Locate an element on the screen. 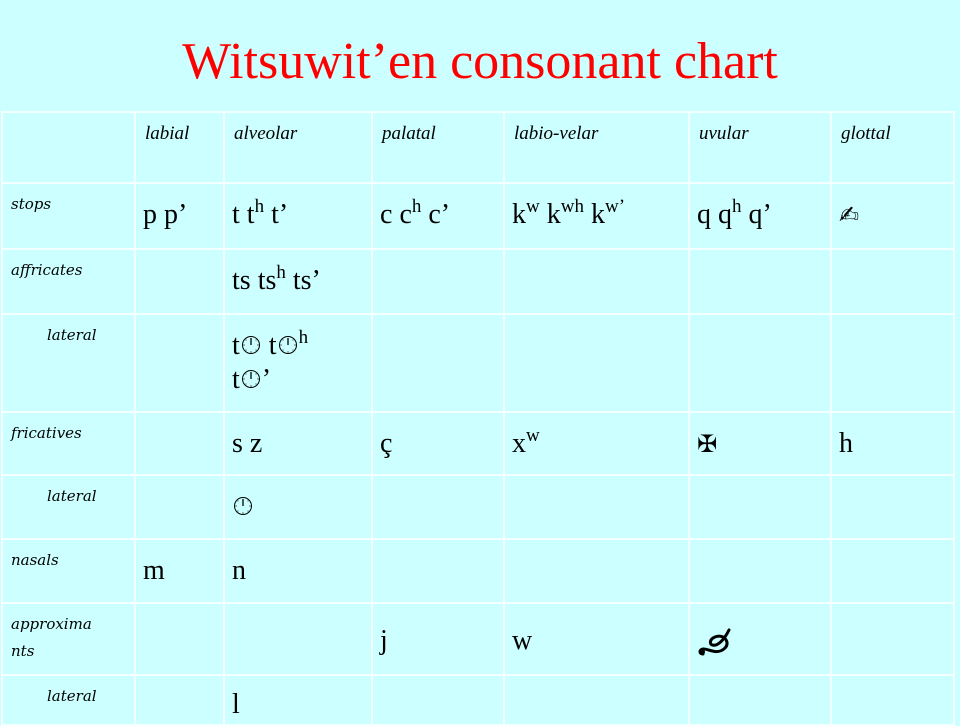 The image size is (960, 726). cell-fricatives-labio-velar: xw is located at coordinates (596, 443).